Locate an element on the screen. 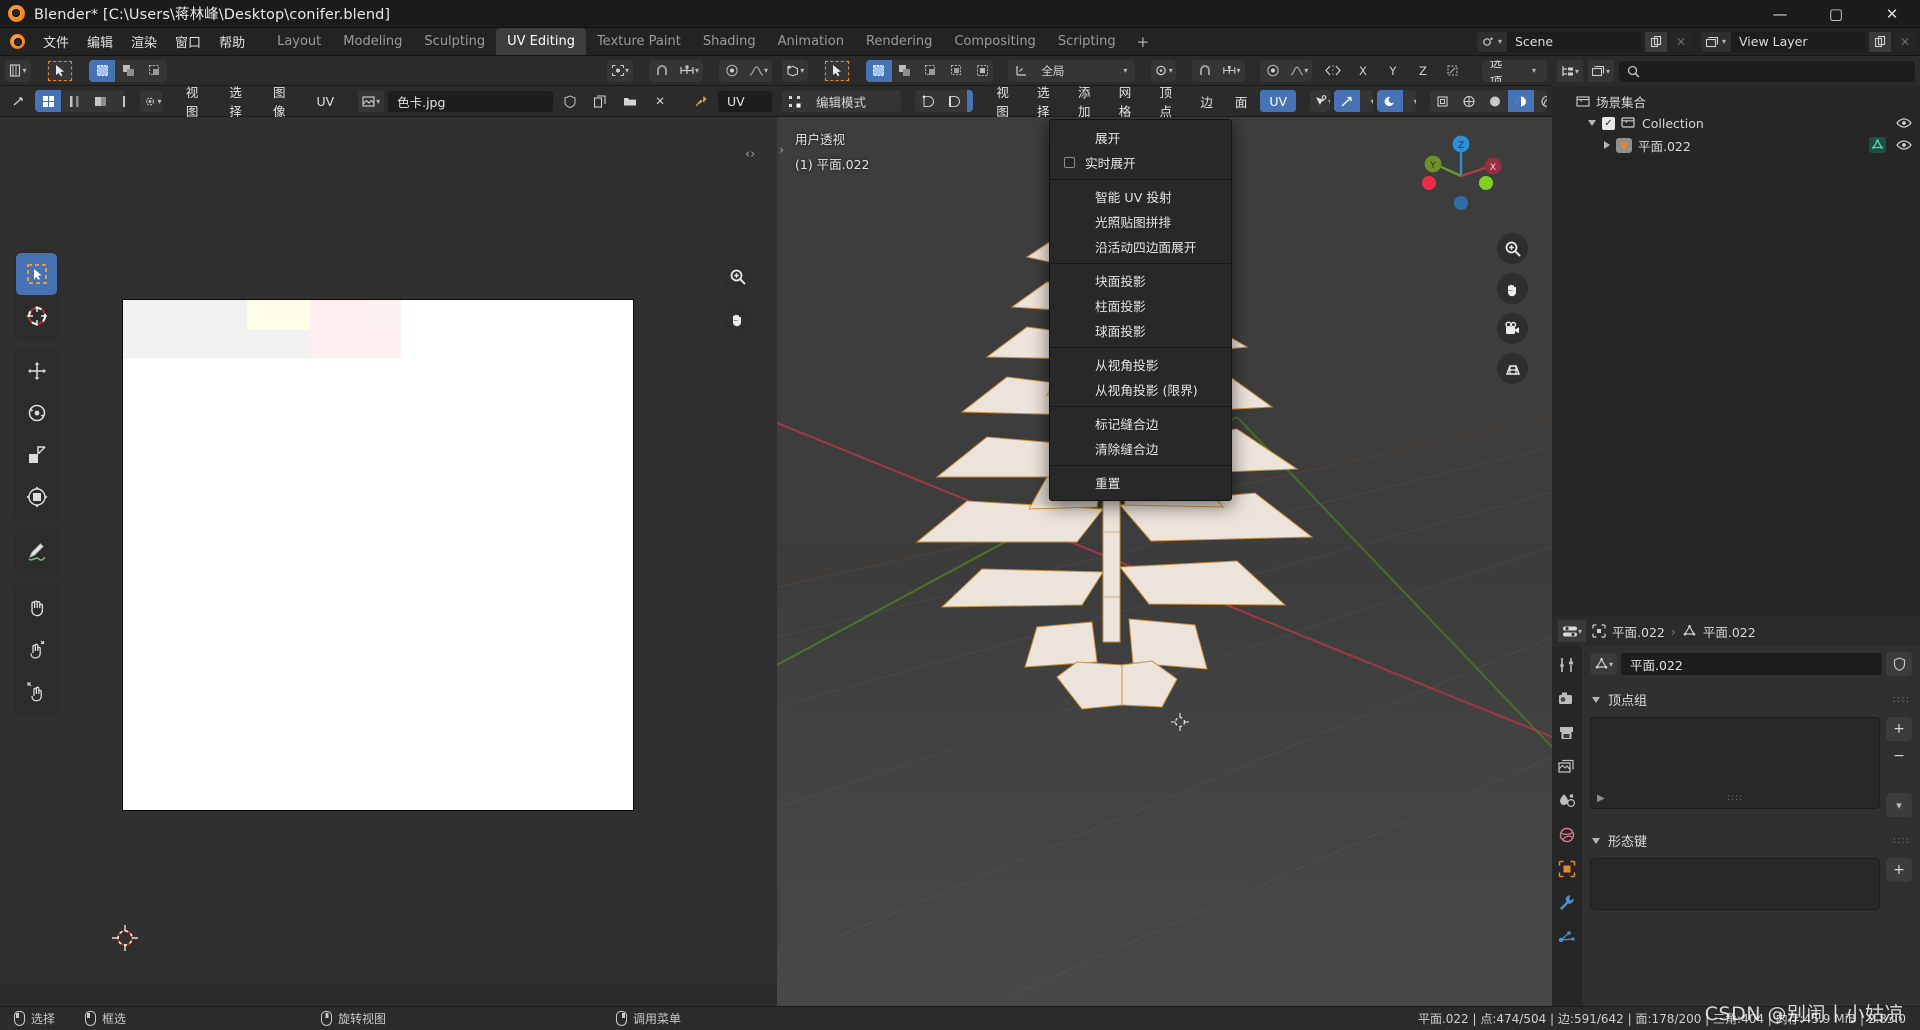  uv-menu-item-lightmap-pack: 光照贴图拼排 is located at coordinates (1140, 221).